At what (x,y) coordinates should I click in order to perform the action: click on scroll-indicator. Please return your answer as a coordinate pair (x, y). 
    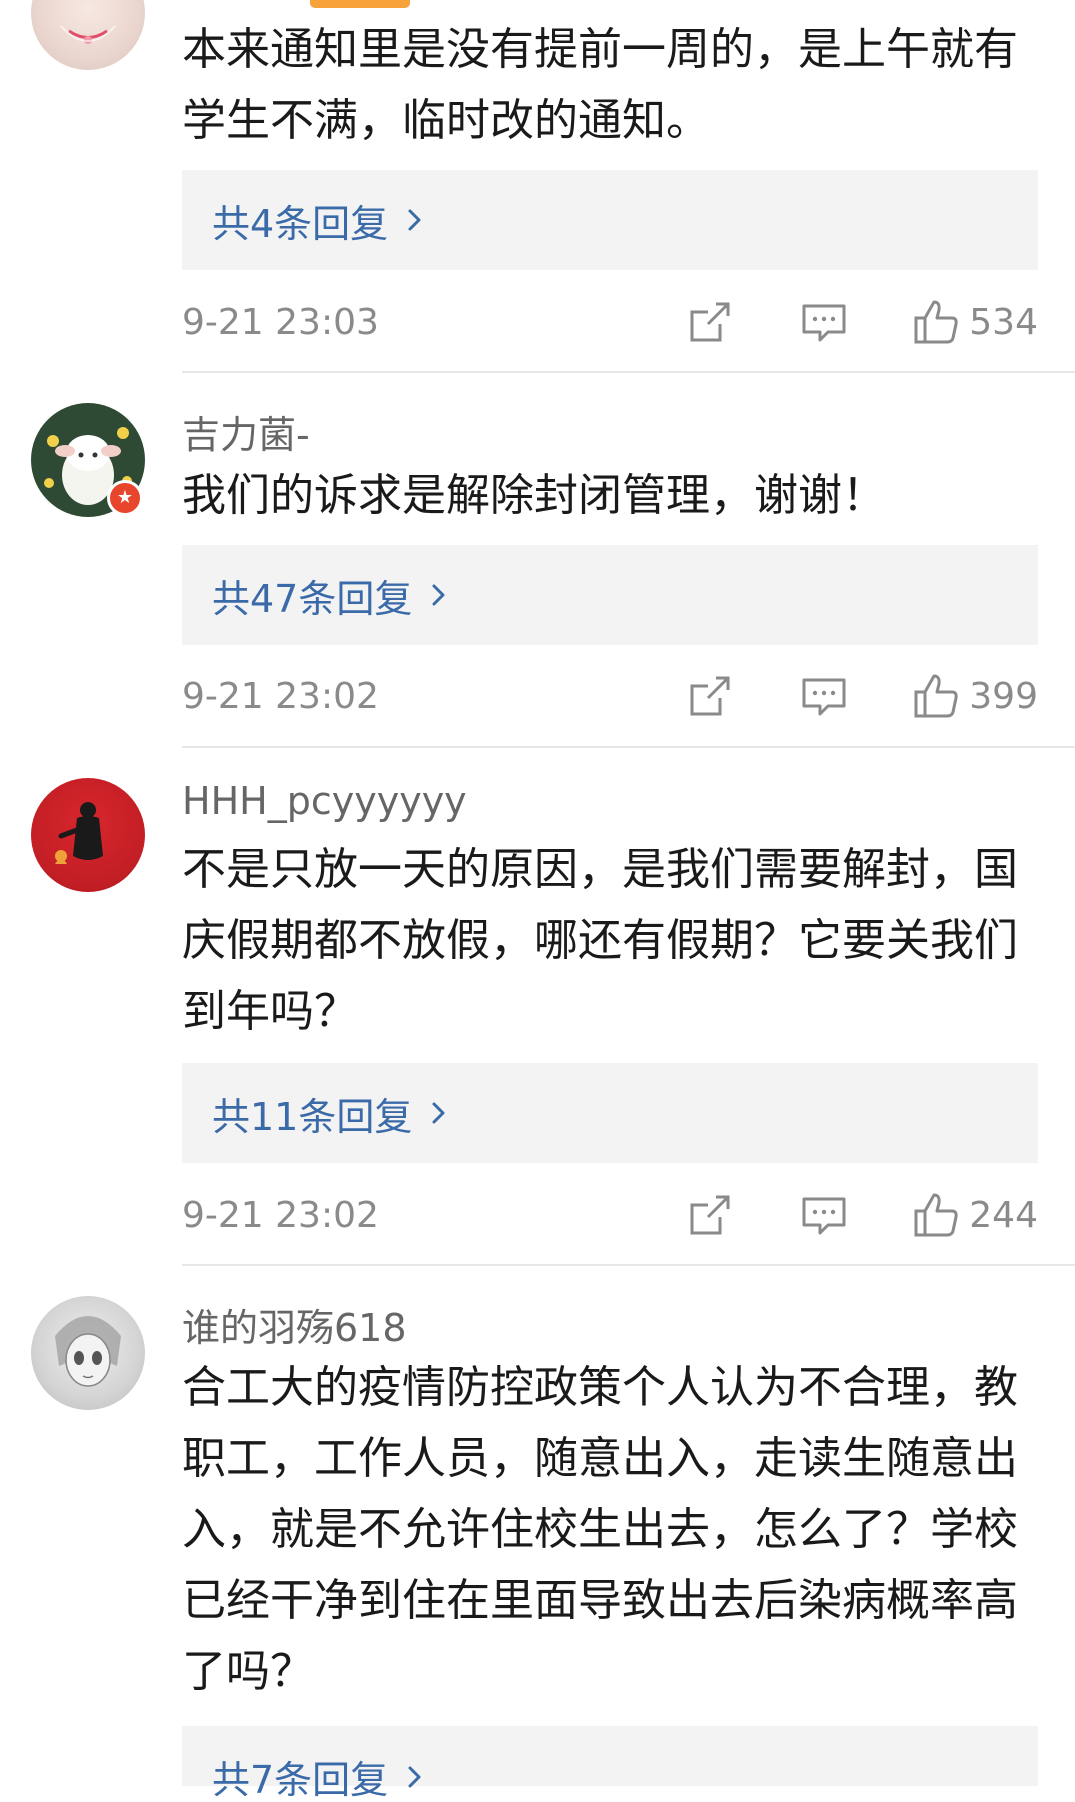
    Looking at the image, I should click on (360, 4).